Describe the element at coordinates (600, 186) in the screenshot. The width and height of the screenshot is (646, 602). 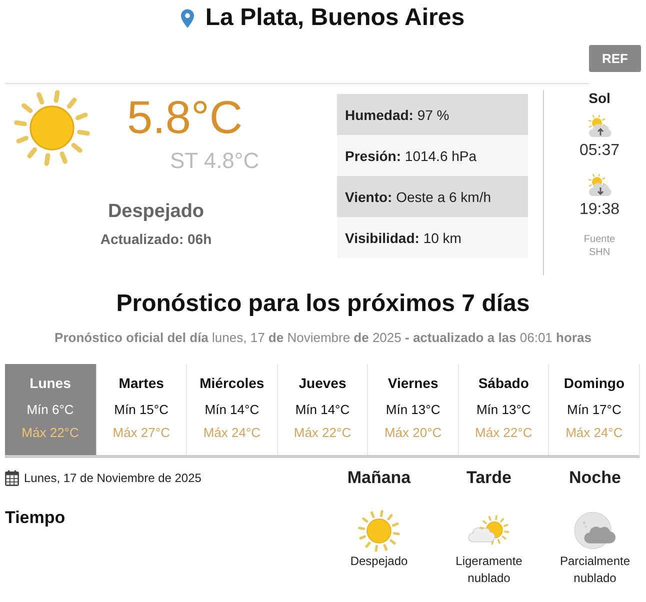
I see `sunset-icon` at that location.